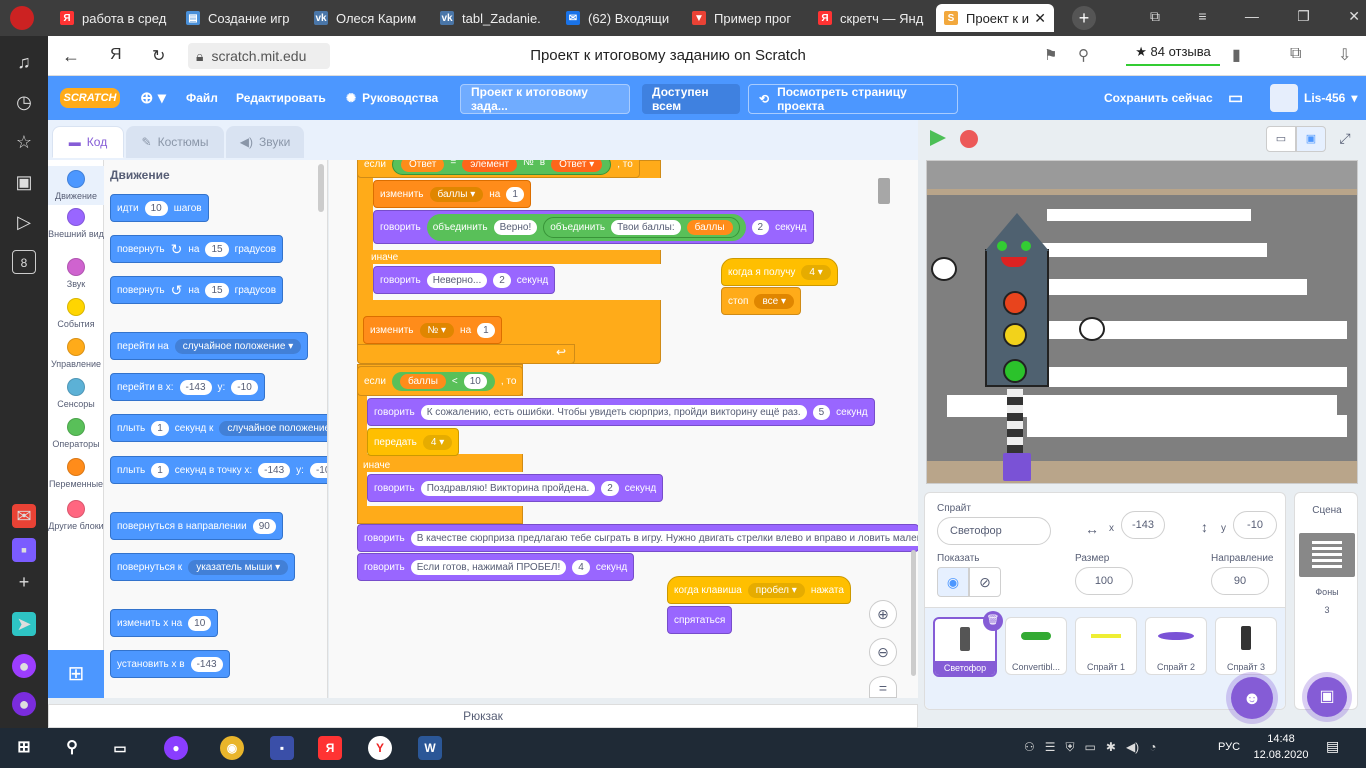  Describe the element at coordinates (238, 567) in the screenshot. I see `block-dropdown: указатель мыши ▾` at that location.